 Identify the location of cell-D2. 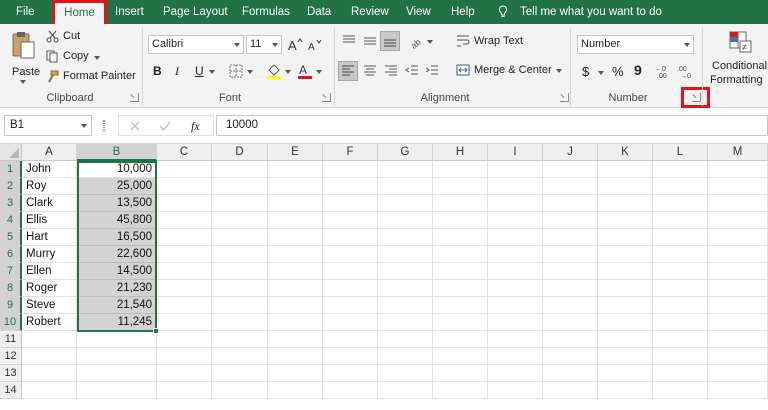
(240, 186).